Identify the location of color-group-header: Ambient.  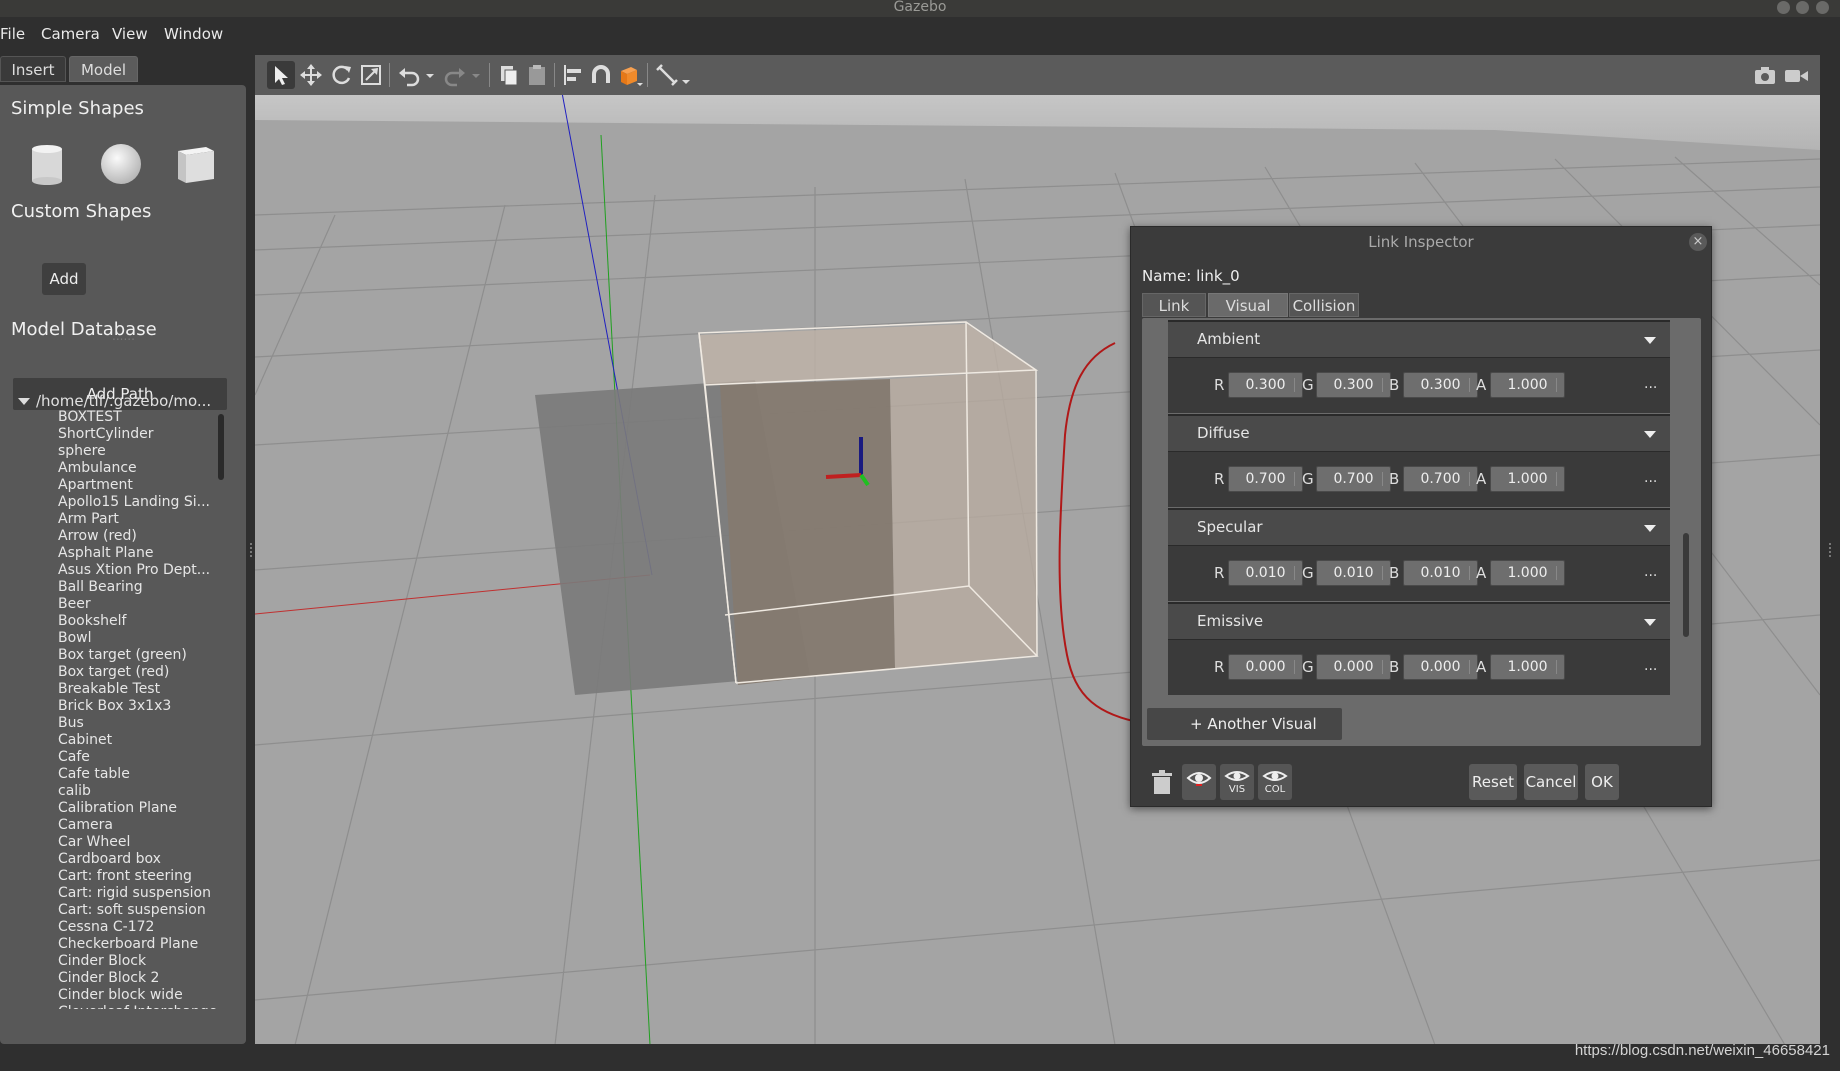
(1419, 338).